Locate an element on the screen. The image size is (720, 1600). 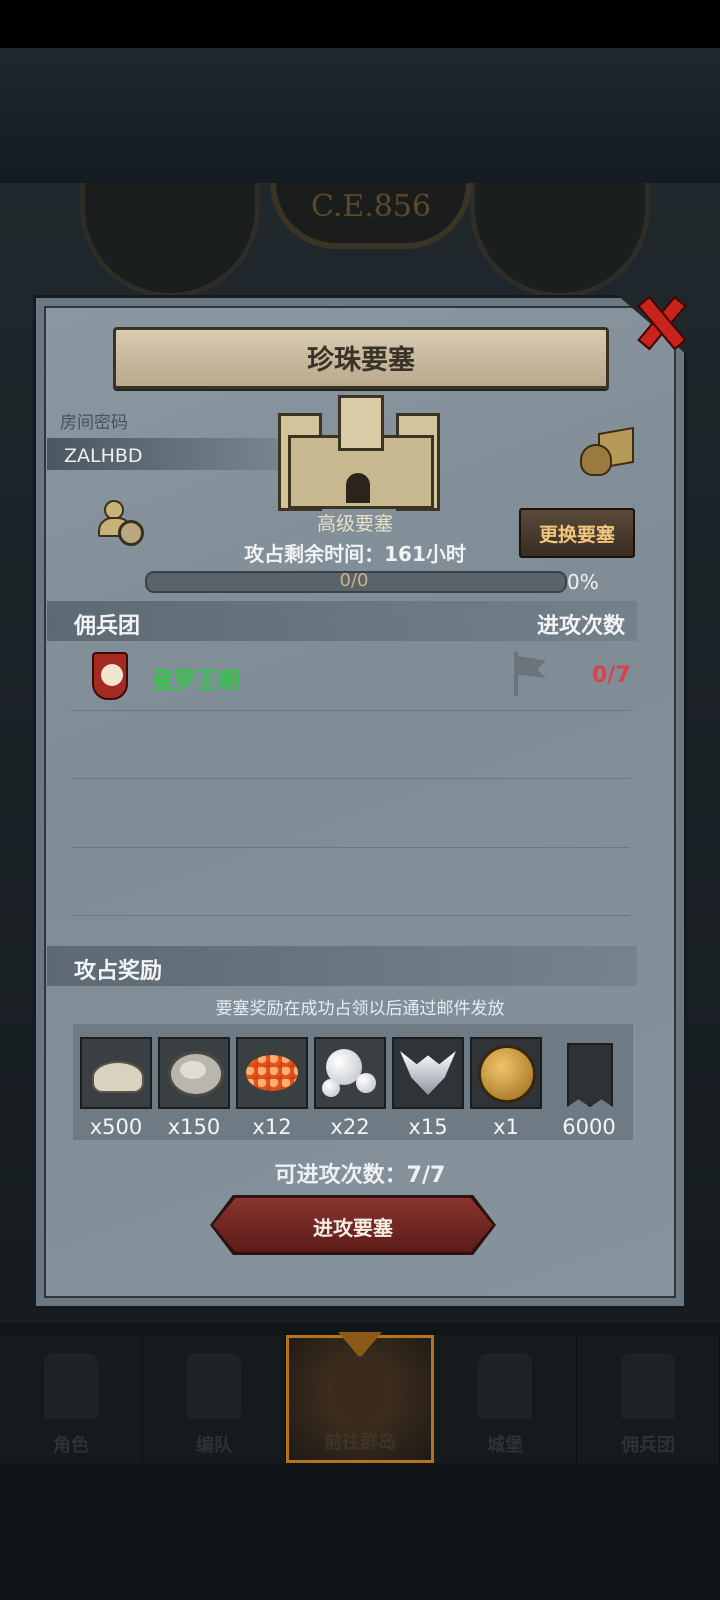
reward-header: 攻占奖励 is located at coordinates (118, 971).